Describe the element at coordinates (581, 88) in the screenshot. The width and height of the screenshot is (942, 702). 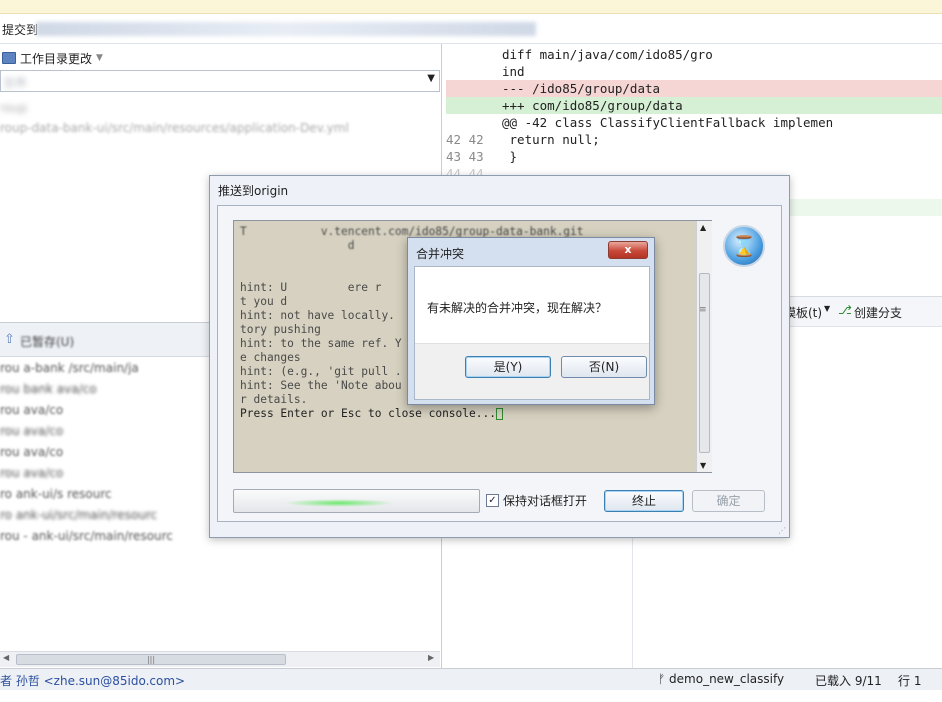
I see `diff-text: --- /ido85/group/data` at that location.